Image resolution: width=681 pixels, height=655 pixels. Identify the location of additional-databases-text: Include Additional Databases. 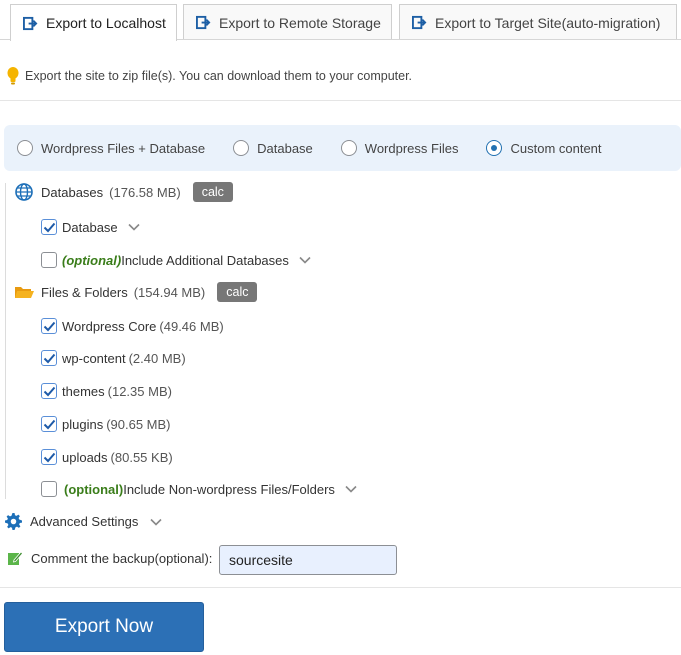
(205, 260).